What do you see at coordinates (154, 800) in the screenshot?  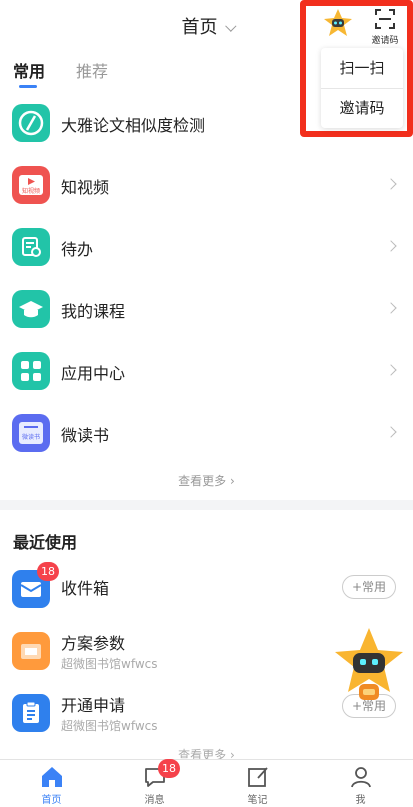 I see `tab-label: 消息` at bounding box center [154, 800].